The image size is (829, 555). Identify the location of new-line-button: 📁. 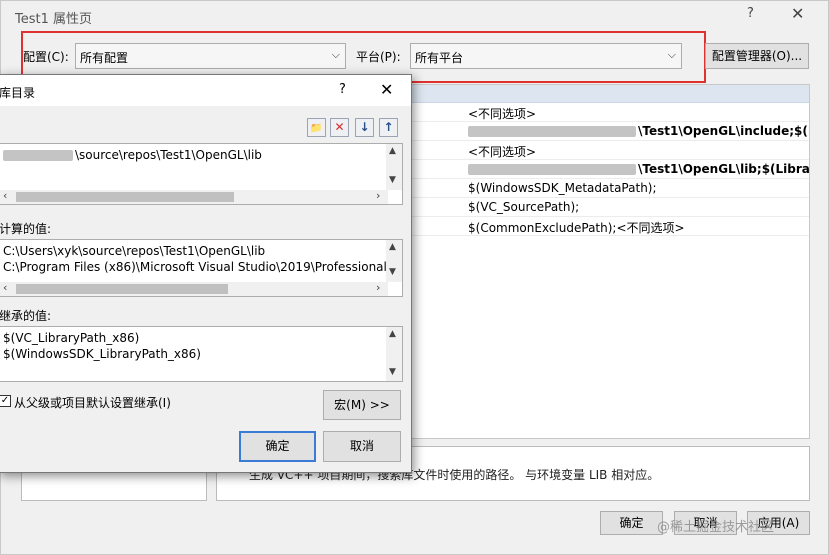
(316, 127).